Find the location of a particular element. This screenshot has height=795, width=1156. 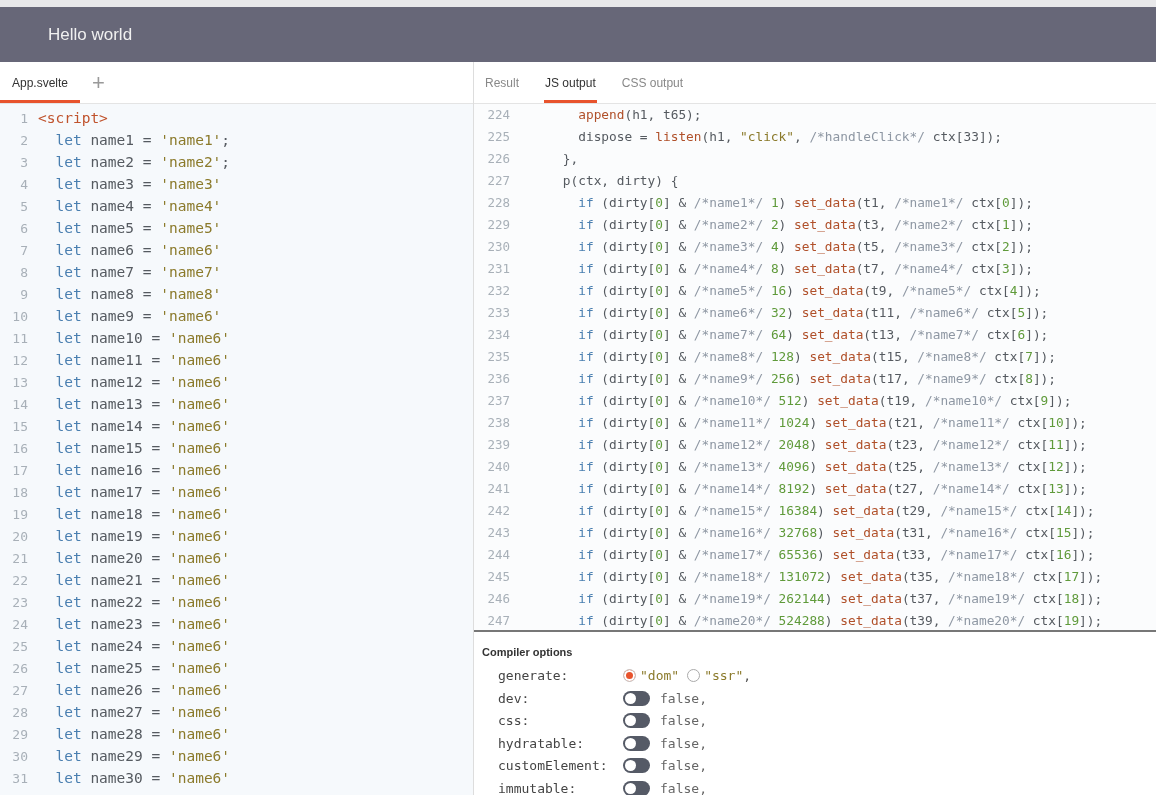

line-number: 11 is located at coordinates (20, 339).